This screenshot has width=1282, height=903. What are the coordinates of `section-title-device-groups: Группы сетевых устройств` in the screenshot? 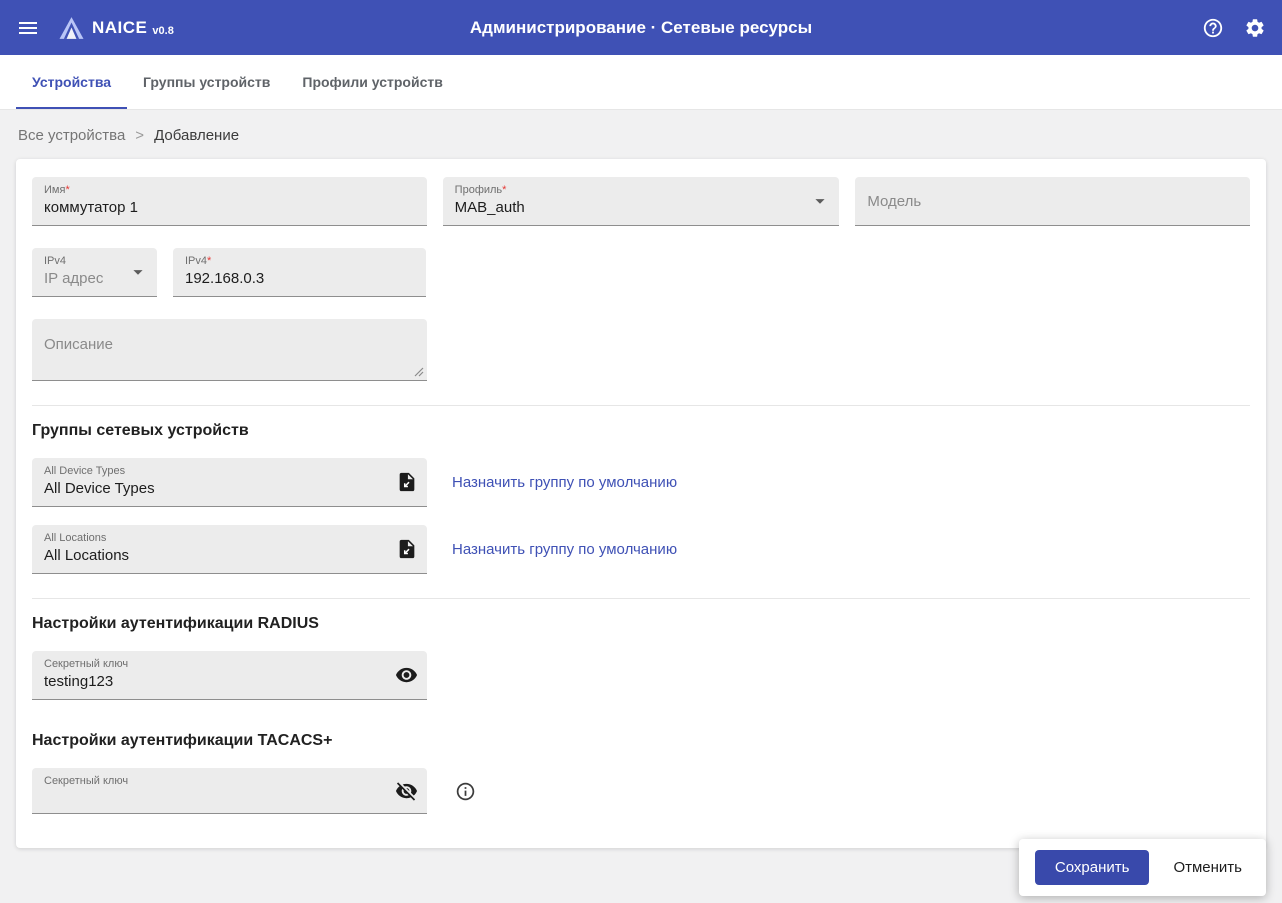 It's located at (140, 430).